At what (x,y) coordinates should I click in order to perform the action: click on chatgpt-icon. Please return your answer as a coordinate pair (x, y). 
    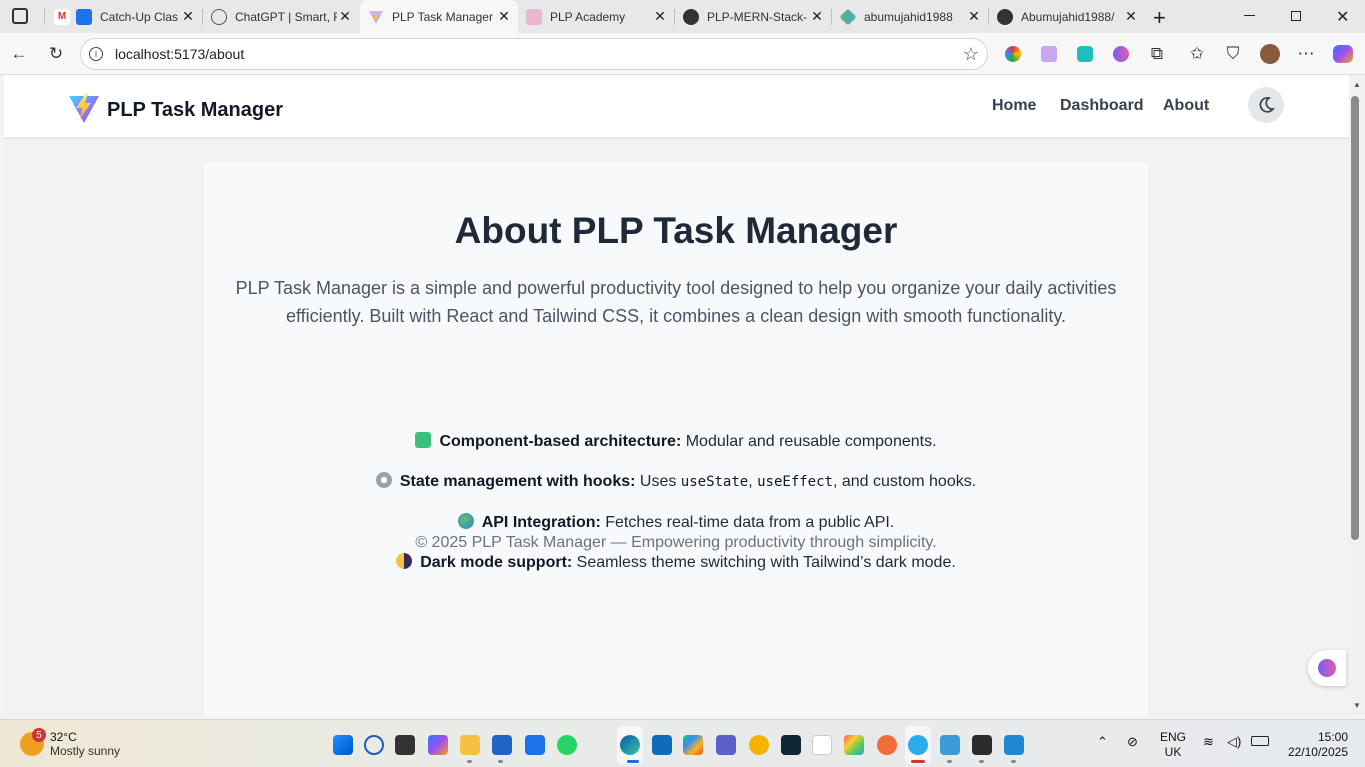
    Looking at the image, I should click on (219, 16).